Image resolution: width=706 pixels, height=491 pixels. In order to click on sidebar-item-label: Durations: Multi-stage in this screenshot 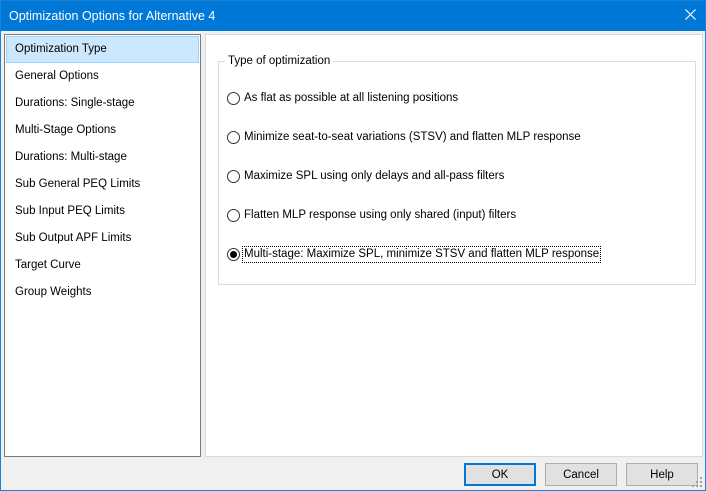, I will do `click(71, 157)`.